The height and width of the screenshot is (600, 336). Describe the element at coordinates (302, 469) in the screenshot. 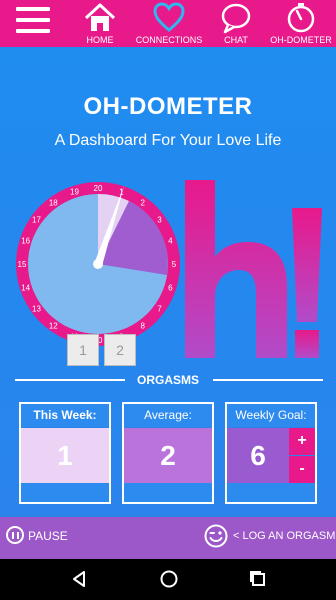

I see `goal-decrement-button: -` at that location.